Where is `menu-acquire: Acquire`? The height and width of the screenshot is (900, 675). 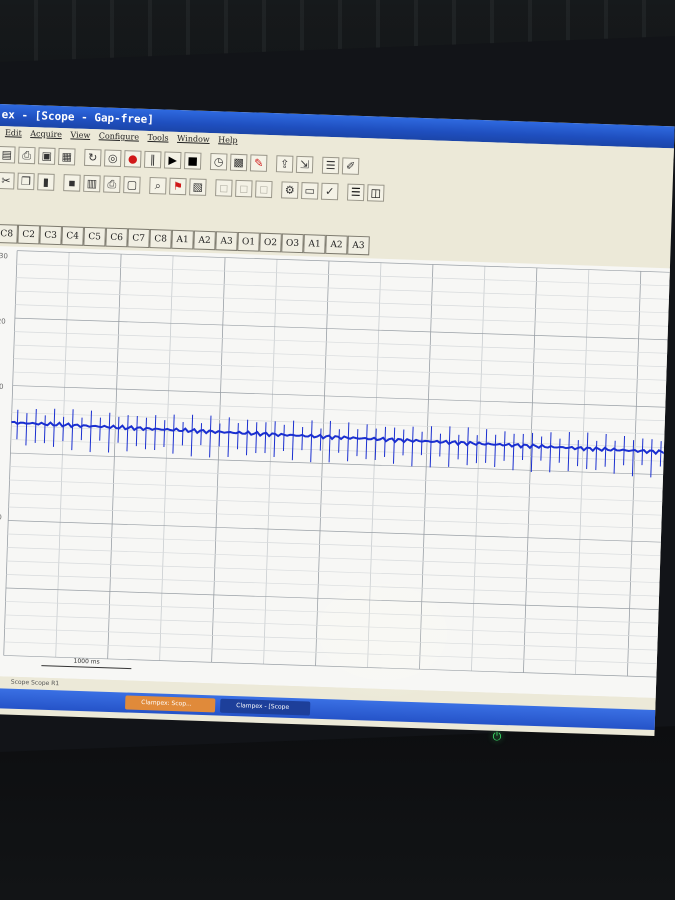 menu-acquire: Acquire is located at coordinates (46, 134).